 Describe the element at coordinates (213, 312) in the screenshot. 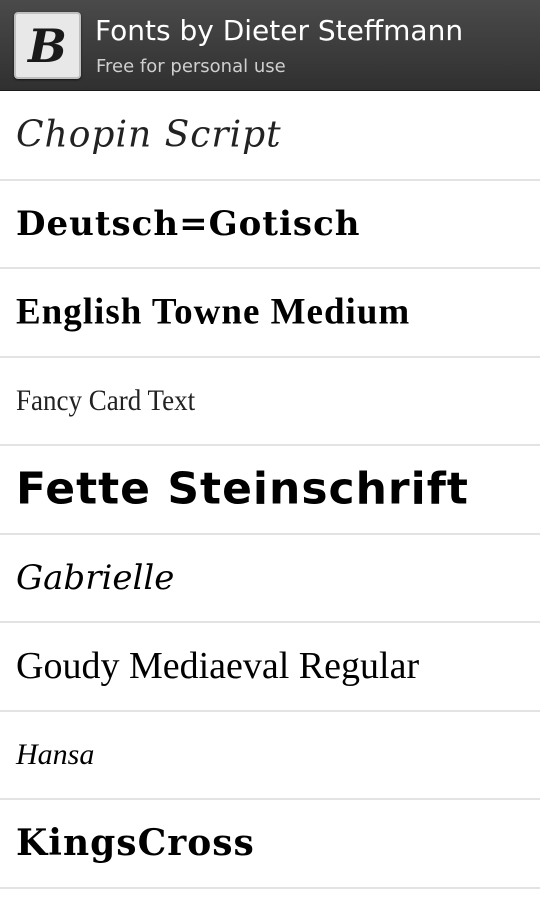

I see `font-name: English Towne Medium` at that location.